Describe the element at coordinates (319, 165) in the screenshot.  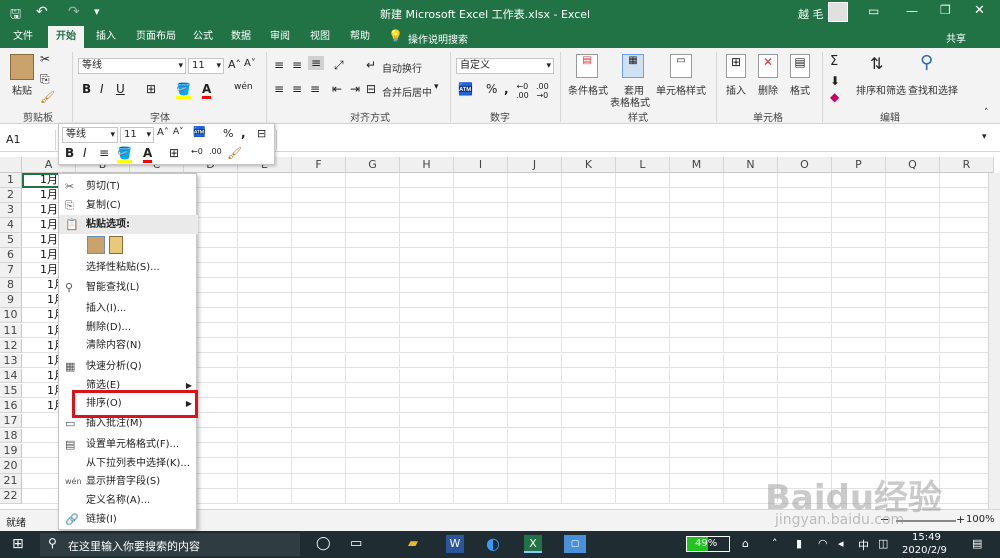
I see `column-header: F` at that location.